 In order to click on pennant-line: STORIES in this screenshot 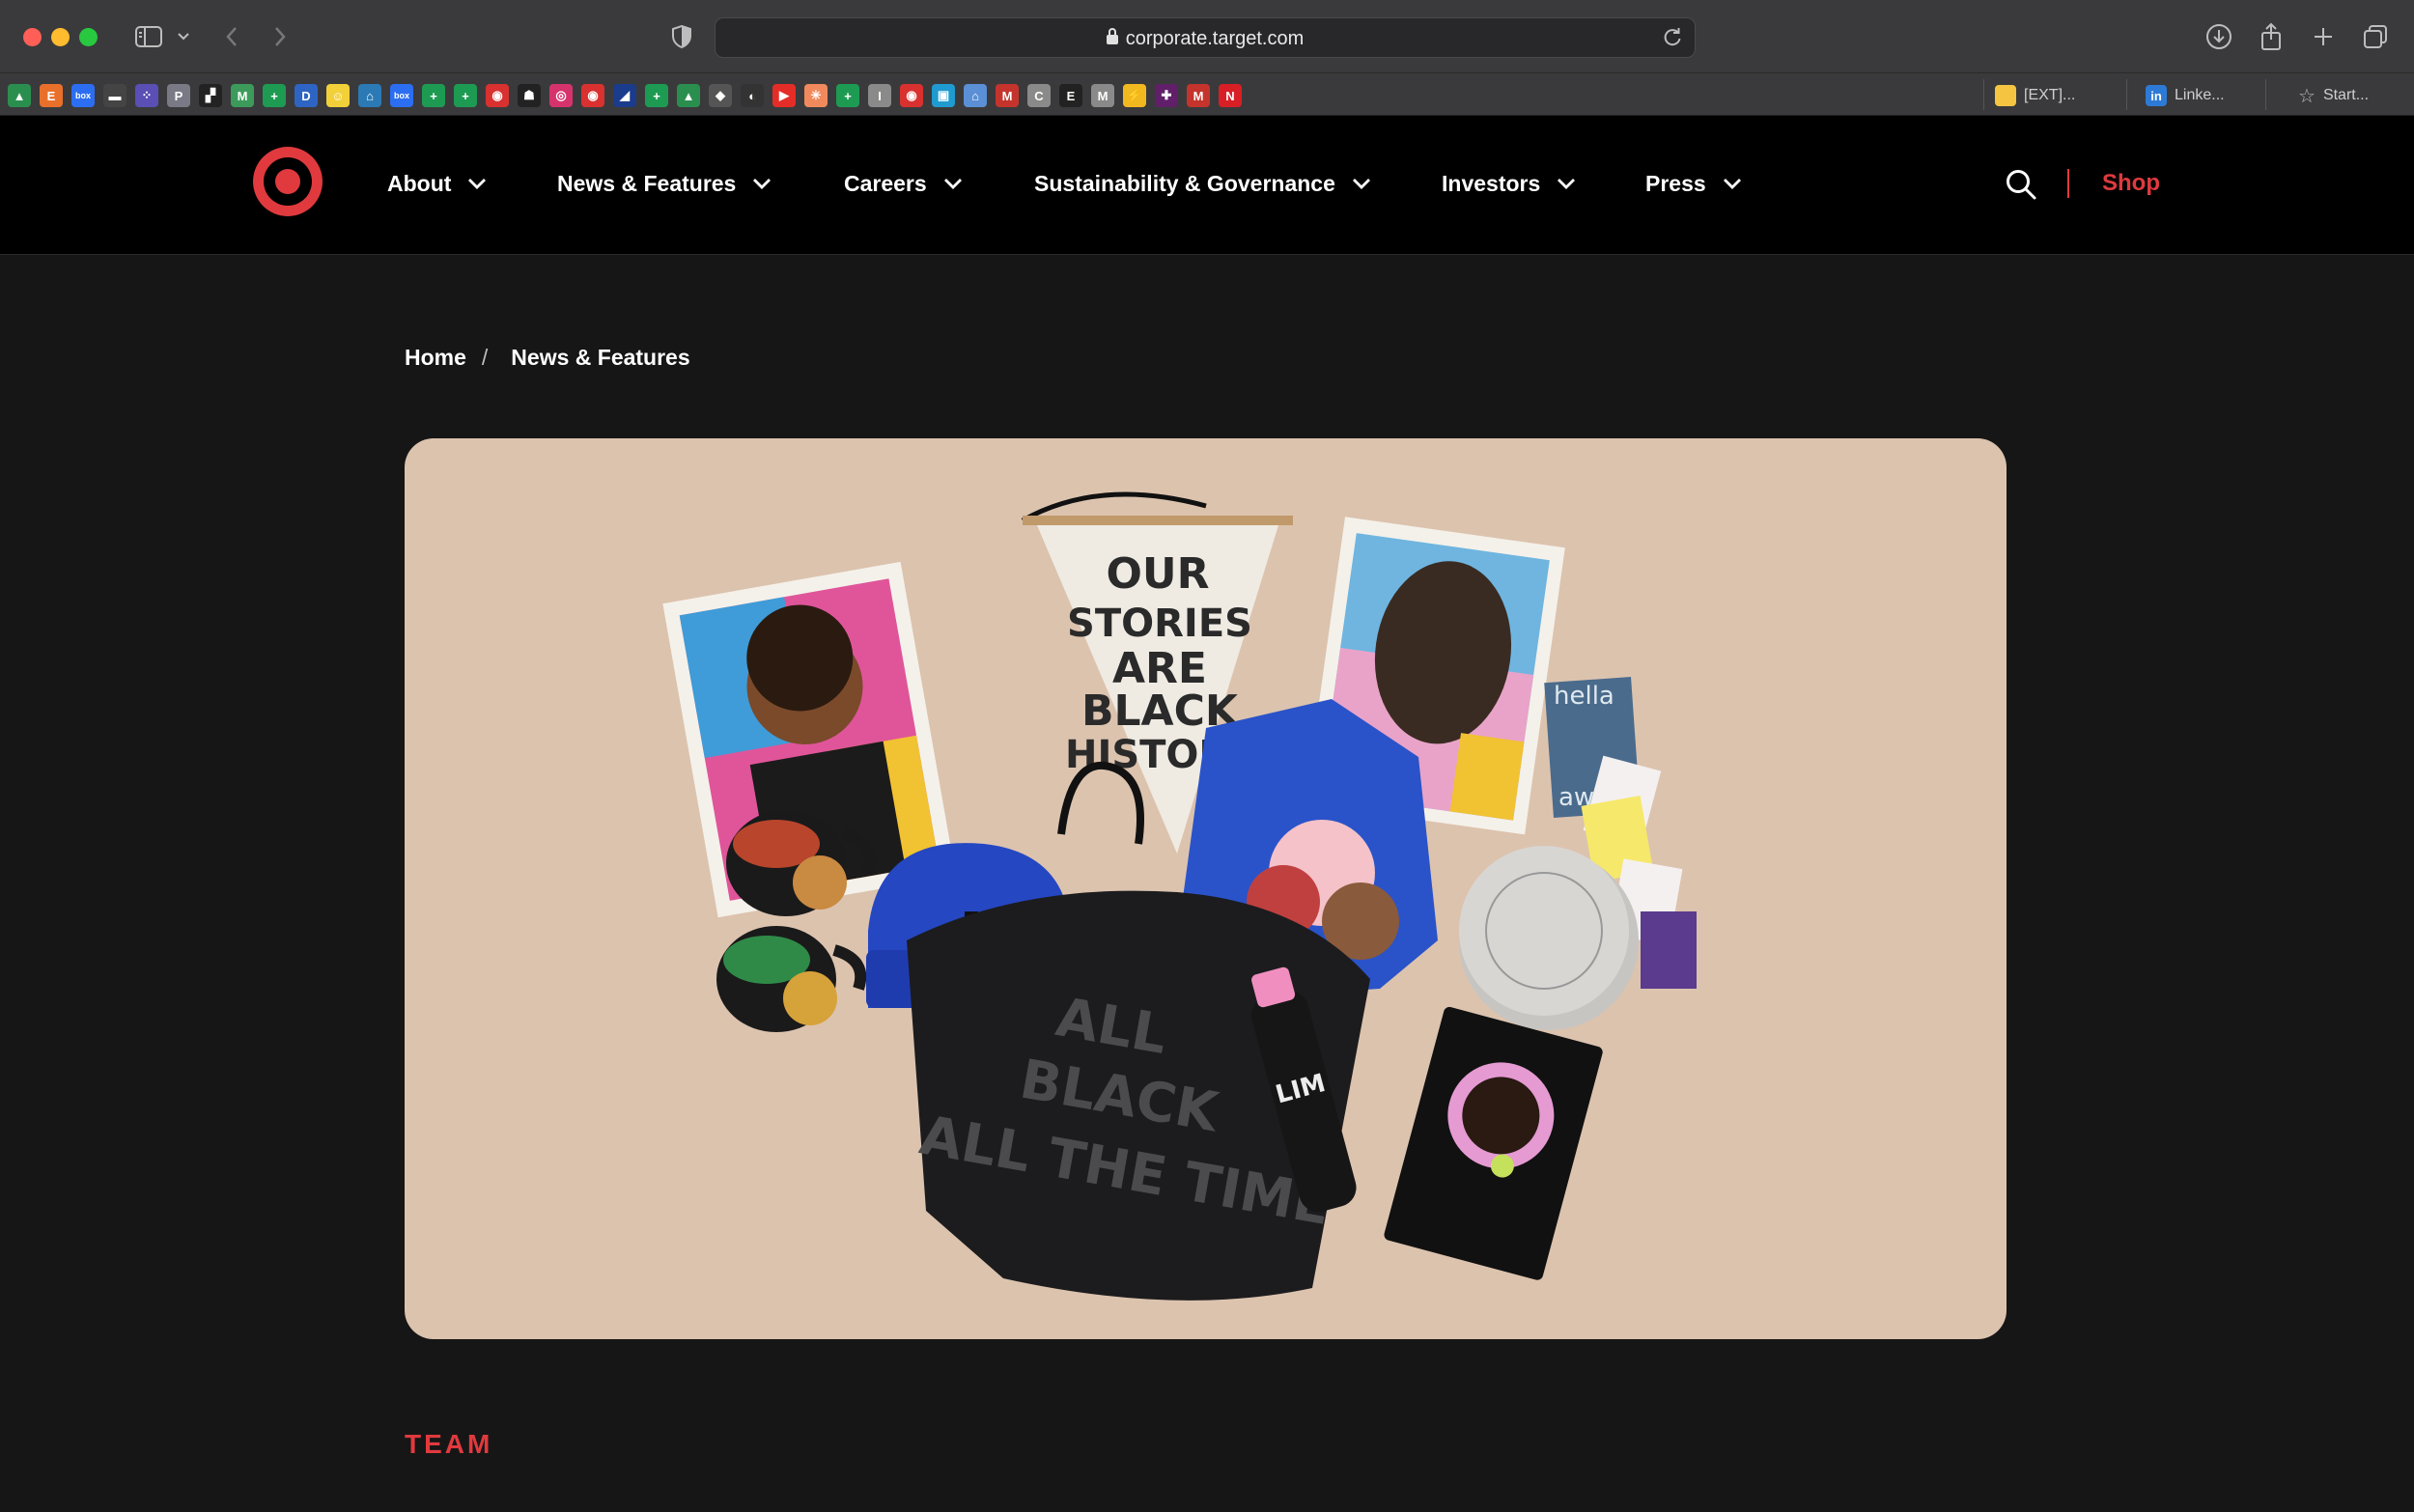, I will do `click(1159, 624)`.